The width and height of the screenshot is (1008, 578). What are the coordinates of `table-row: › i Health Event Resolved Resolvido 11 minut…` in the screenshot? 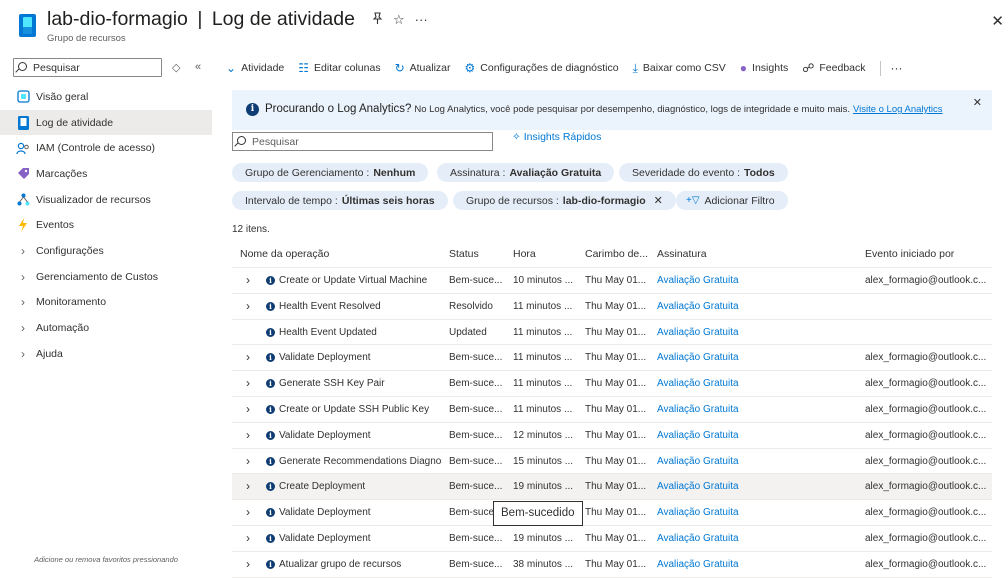 It's located at (612, 307).